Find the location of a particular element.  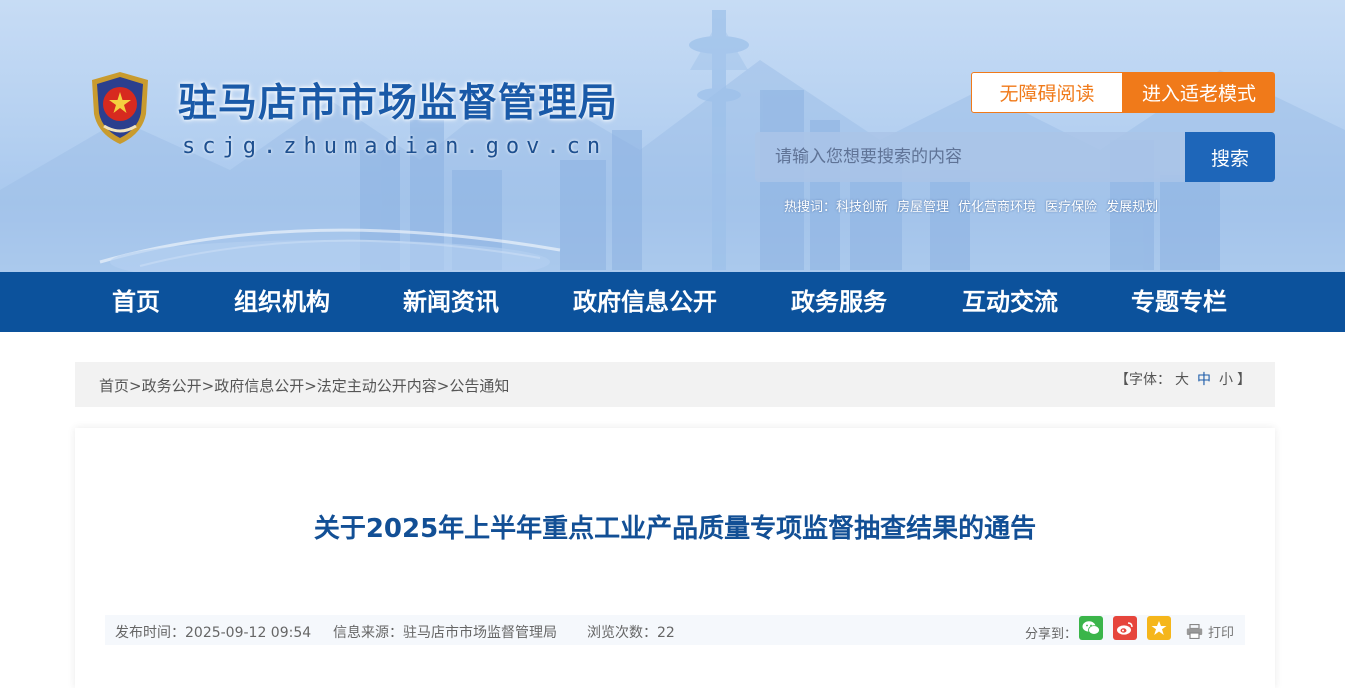

breadcrumb: 首页>政务公开>政府信息公开>法定主动公开内容>公告通知 is located at coordinates (304, 385).